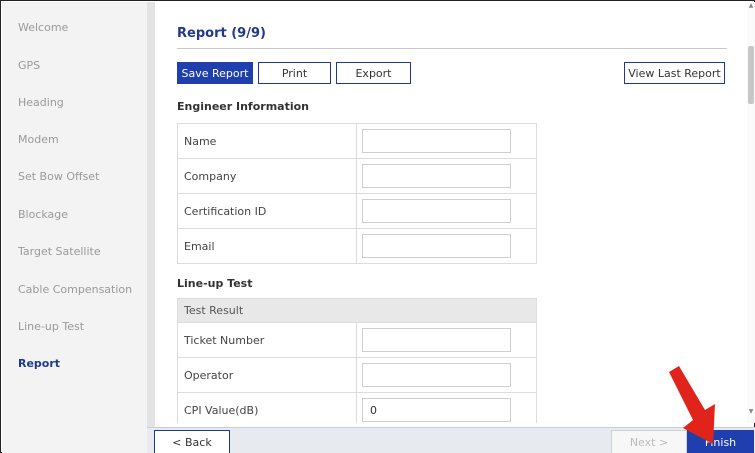  What do you see at coordinates (436, 410) in the screenshot?
I see `cpi-value-field: 0` at bounding box center [436, 410].